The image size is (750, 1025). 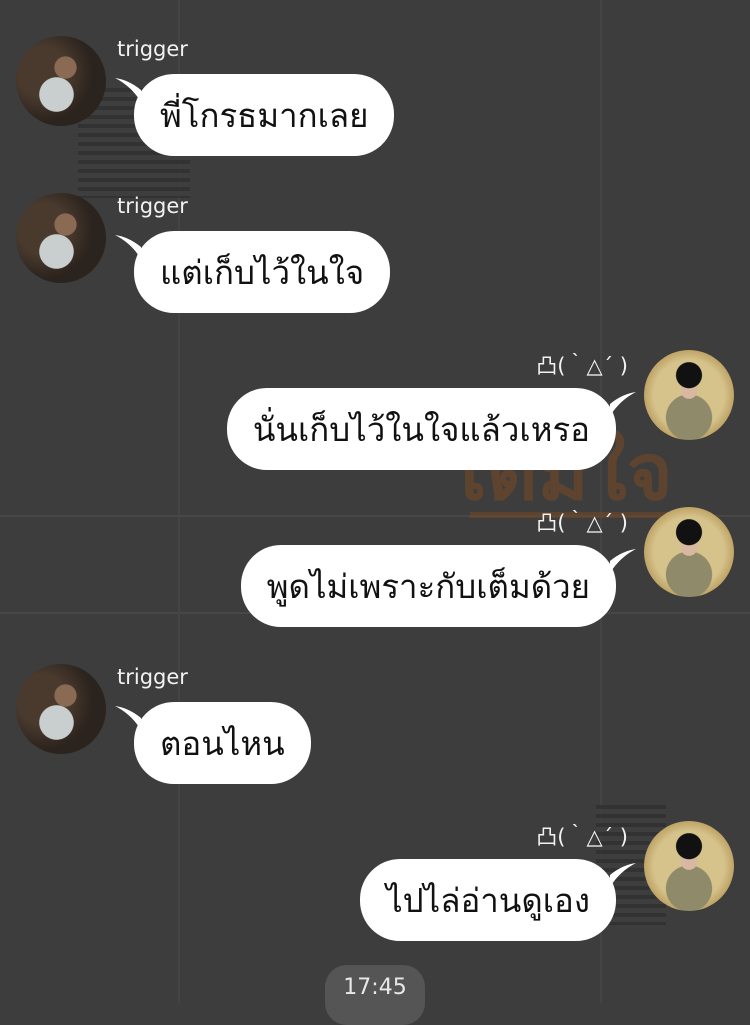 I want to click on timestamp-badge: 17:45, so click(x=375, y=995).